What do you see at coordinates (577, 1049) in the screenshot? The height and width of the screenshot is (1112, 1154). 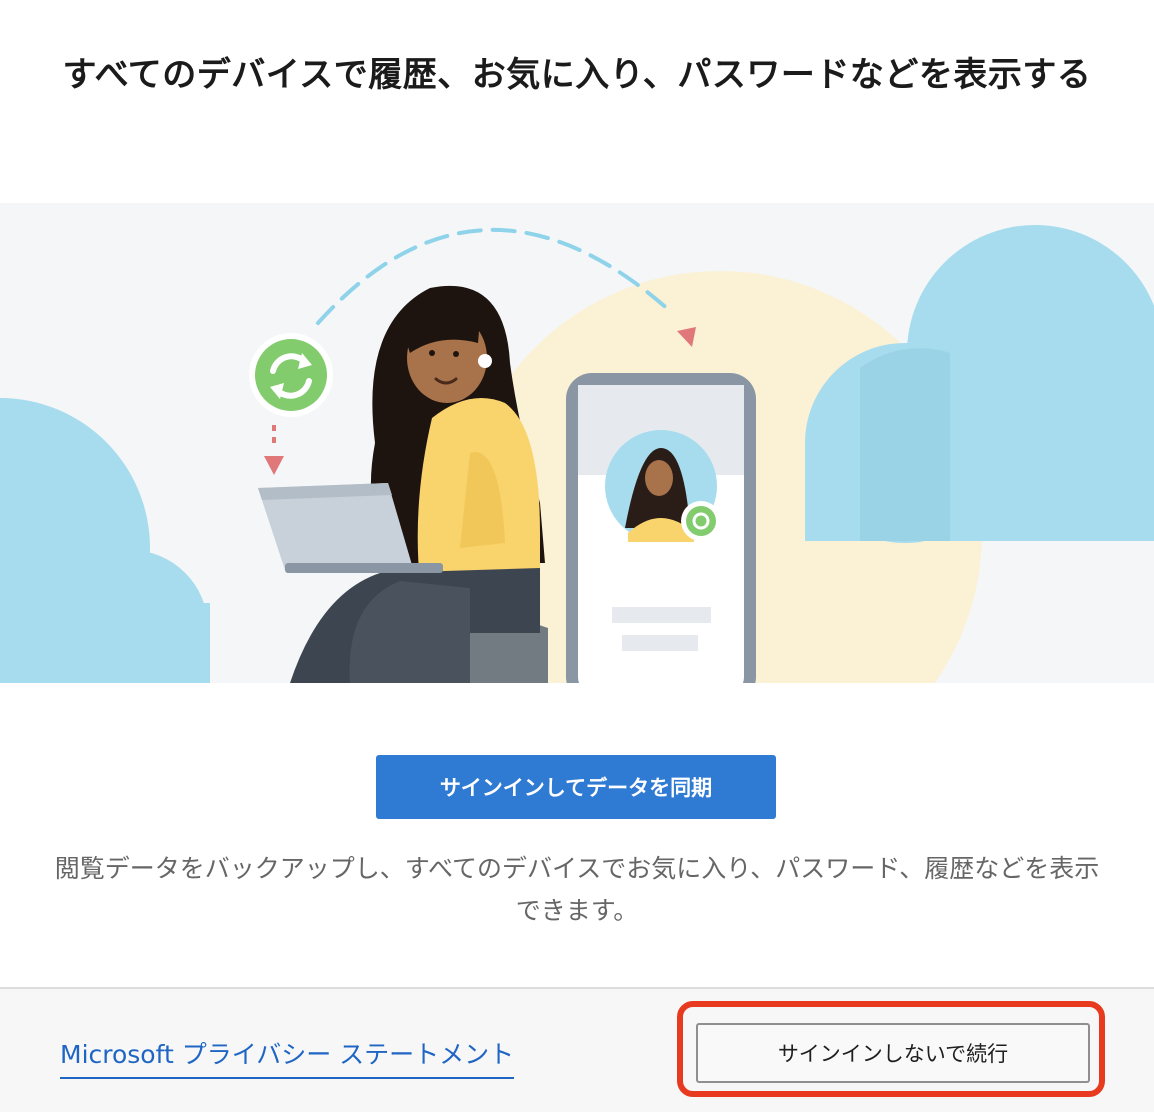 I see `footer-bar: Microsoft プライバシー ステートメント サインインしないで続行` at bounding box center [577, 1049].